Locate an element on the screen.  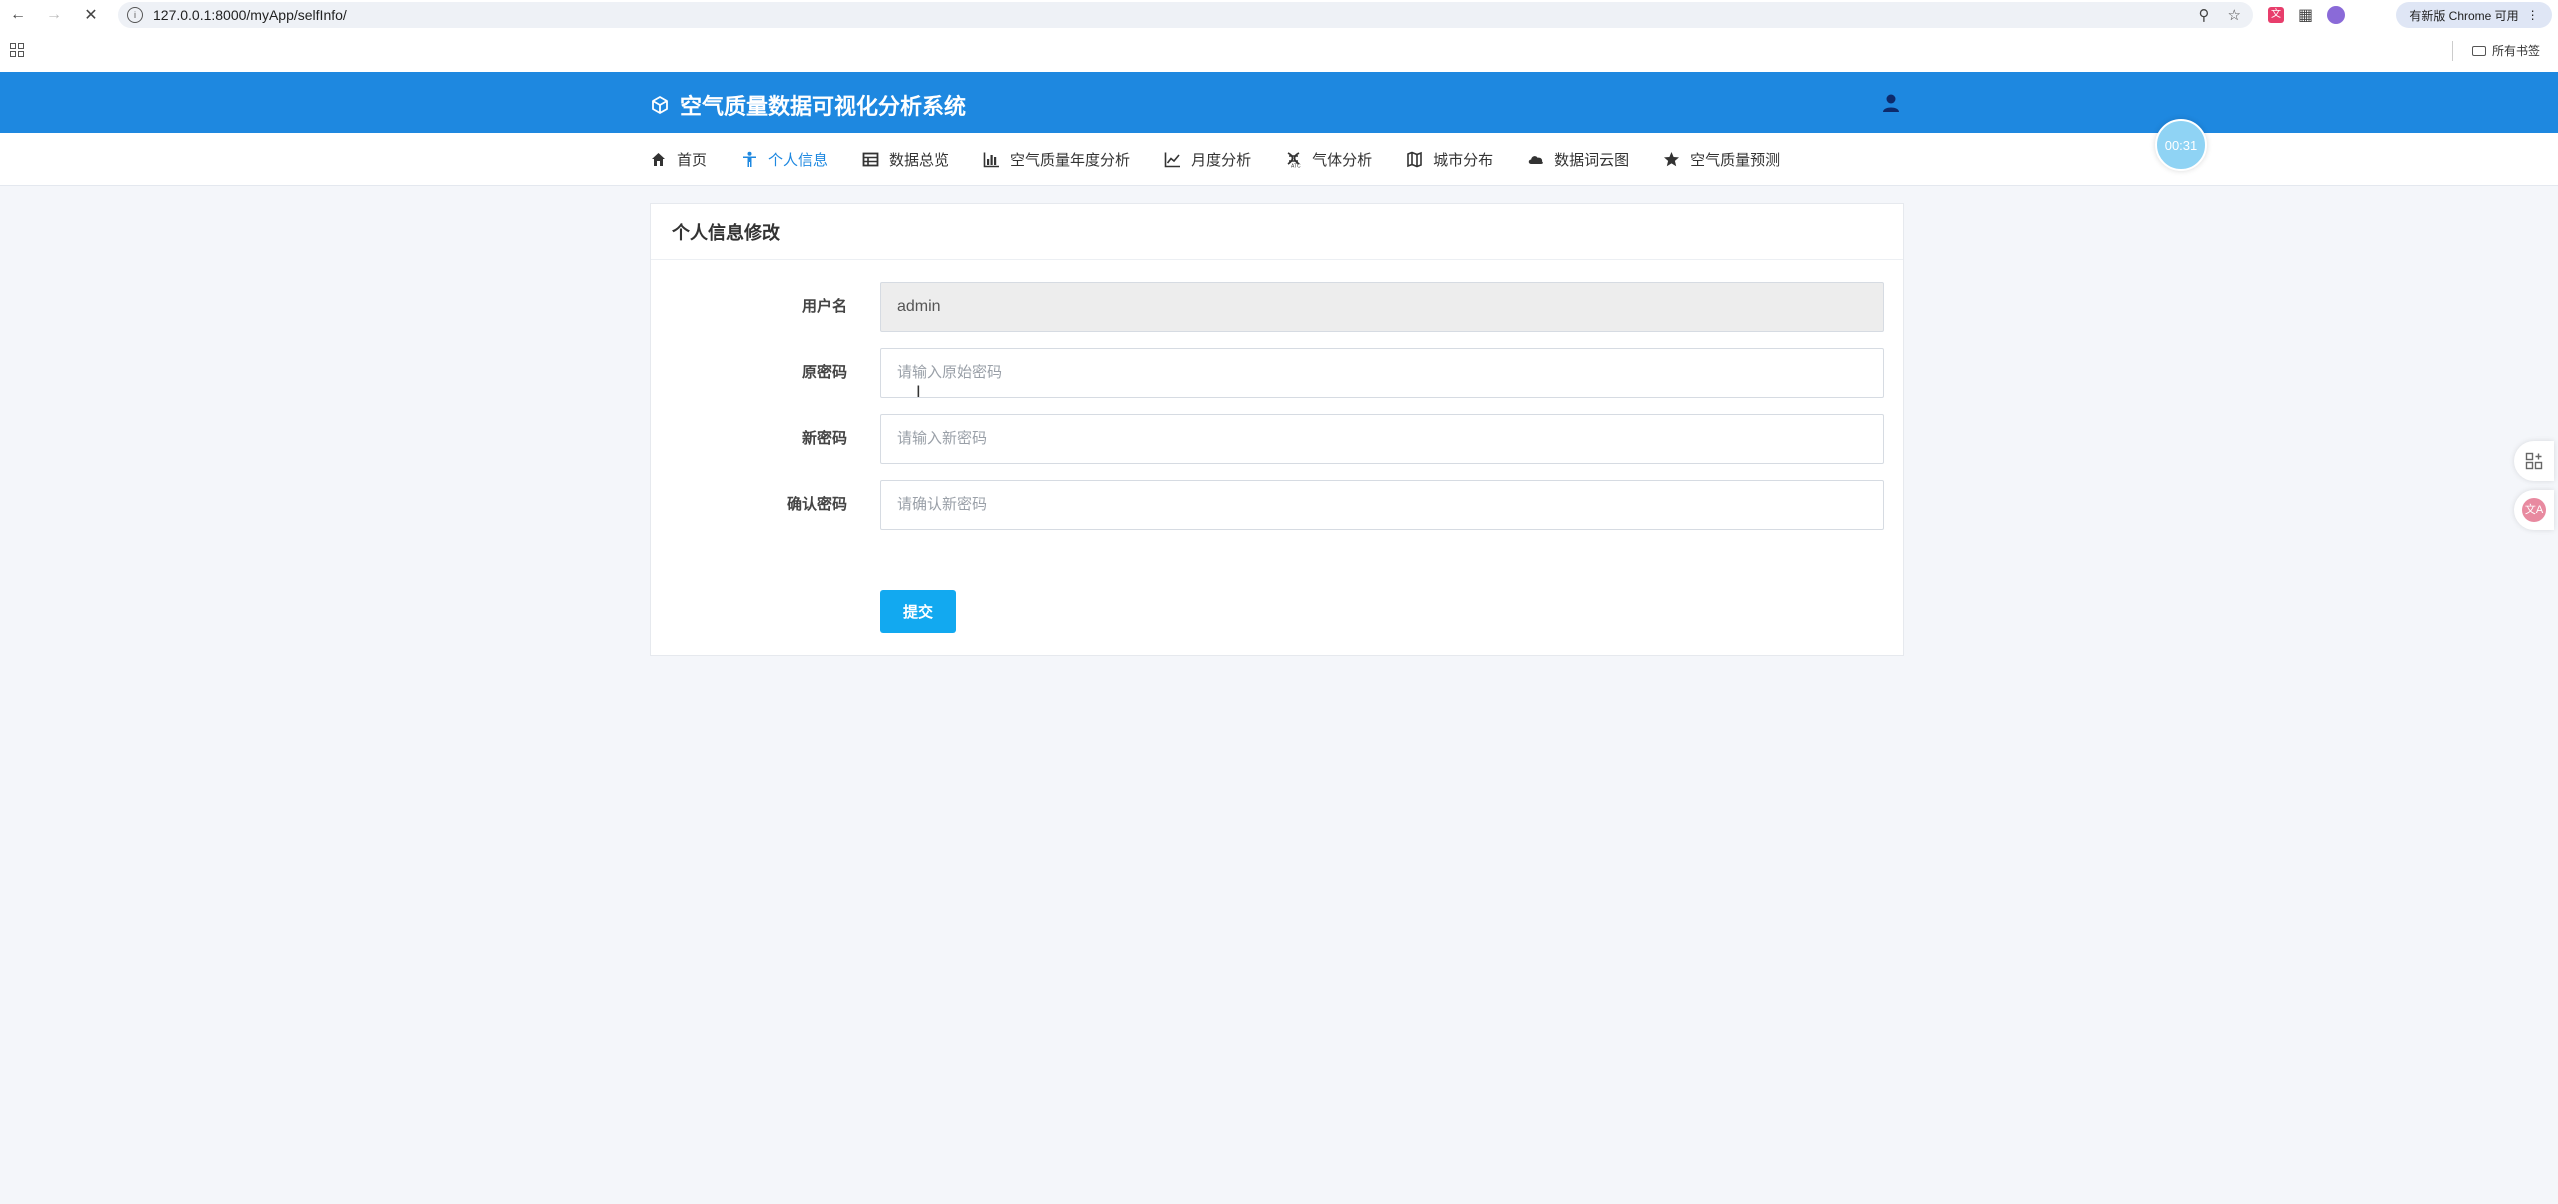
new-password-row: 新密码 is located at coordinates (1278, 439).